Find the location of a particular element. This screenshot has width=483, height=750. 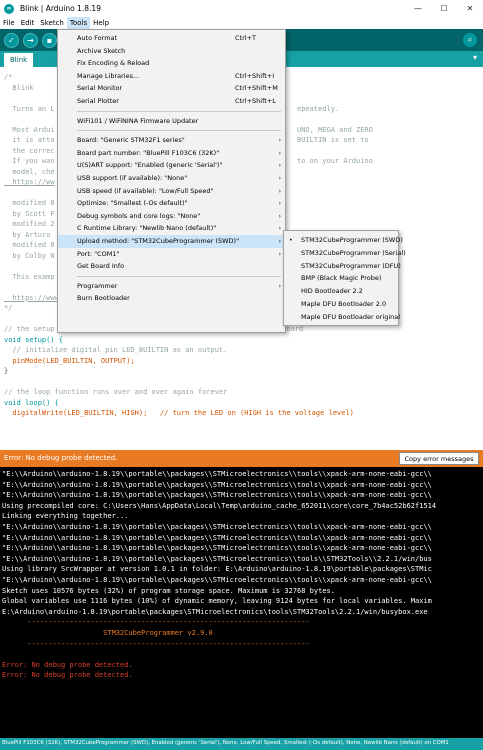

tools-menu-item-get-board-info: Get Board Info is located at coordinates (171, 266).